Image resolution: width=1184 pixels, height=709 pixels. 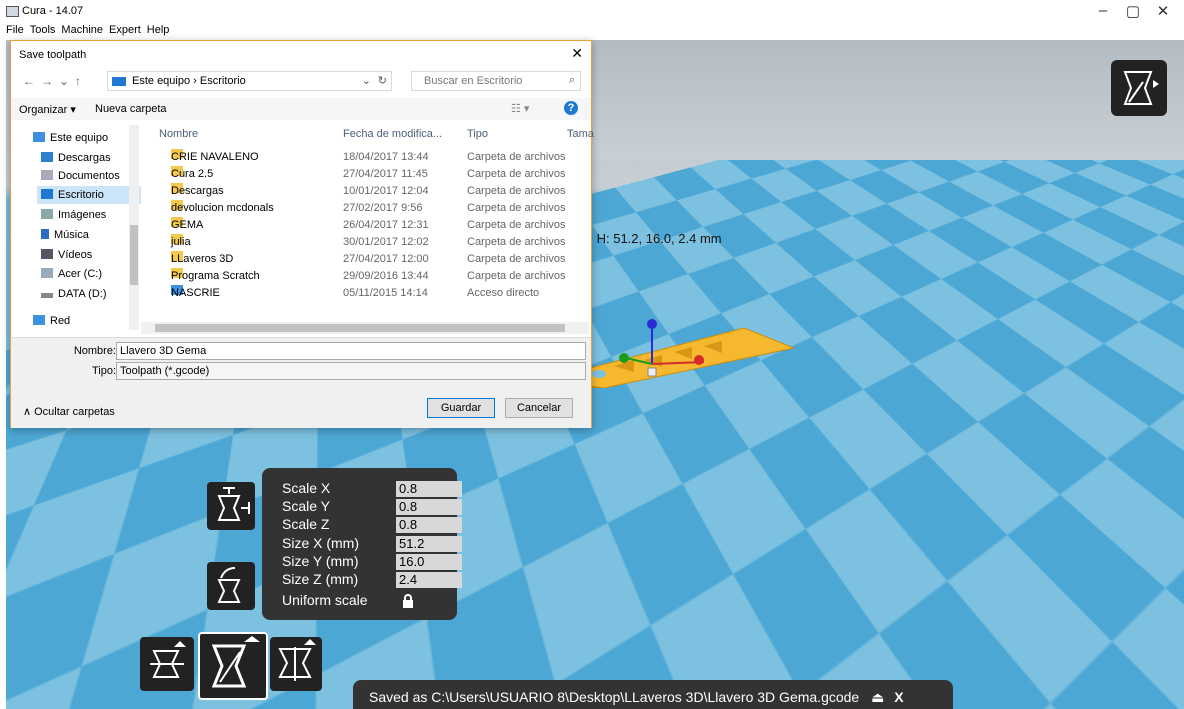 I want to click on chevron-down-icon: ⌄, so click(x=366, y=80).